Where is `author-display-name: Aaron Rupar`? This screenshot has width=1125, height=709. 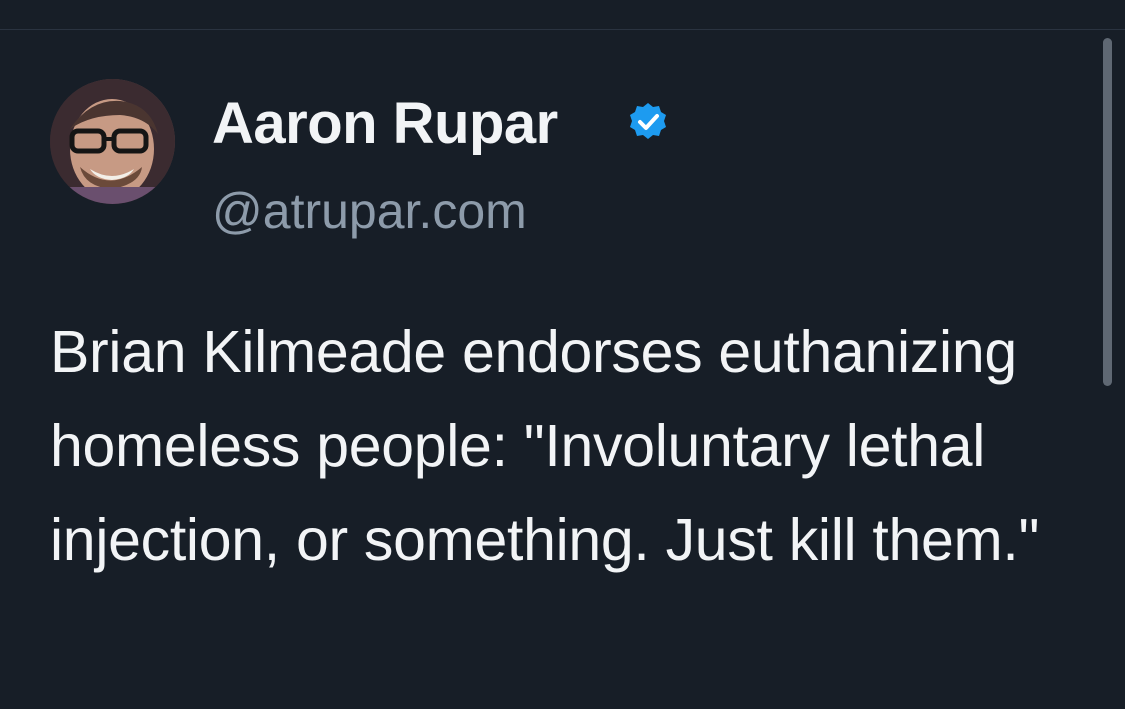 author-display-name: Aaron Rupar is located at coordinates (385, 124).